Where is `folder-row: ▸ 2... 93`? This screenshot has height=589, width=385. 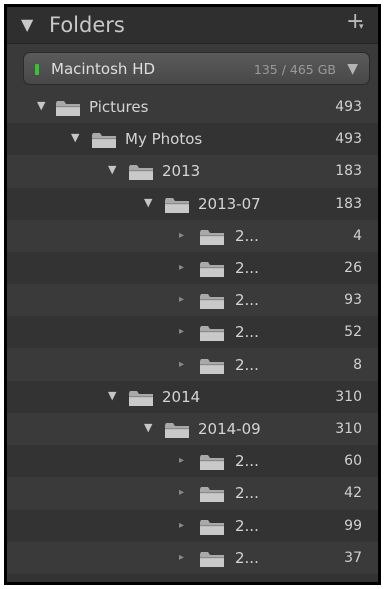 folder-row: ▸ 2... 93 is located at coordinates (192, 300).